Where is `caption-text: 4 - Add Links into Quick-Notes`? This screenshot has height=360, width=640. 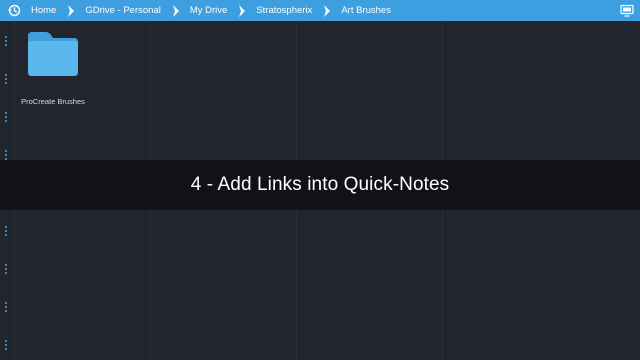 caption-text: 4 - Add Links into Quick-Notes is located at coordinates (320, 184).